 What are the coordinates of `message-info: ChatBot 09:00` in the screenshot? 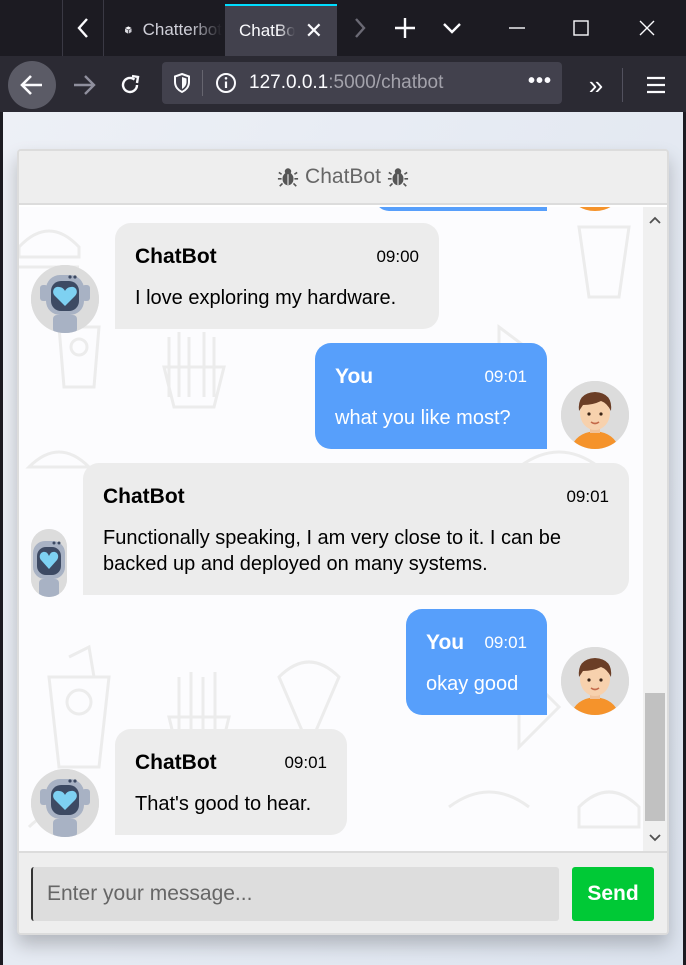 It's located at (277, 257).